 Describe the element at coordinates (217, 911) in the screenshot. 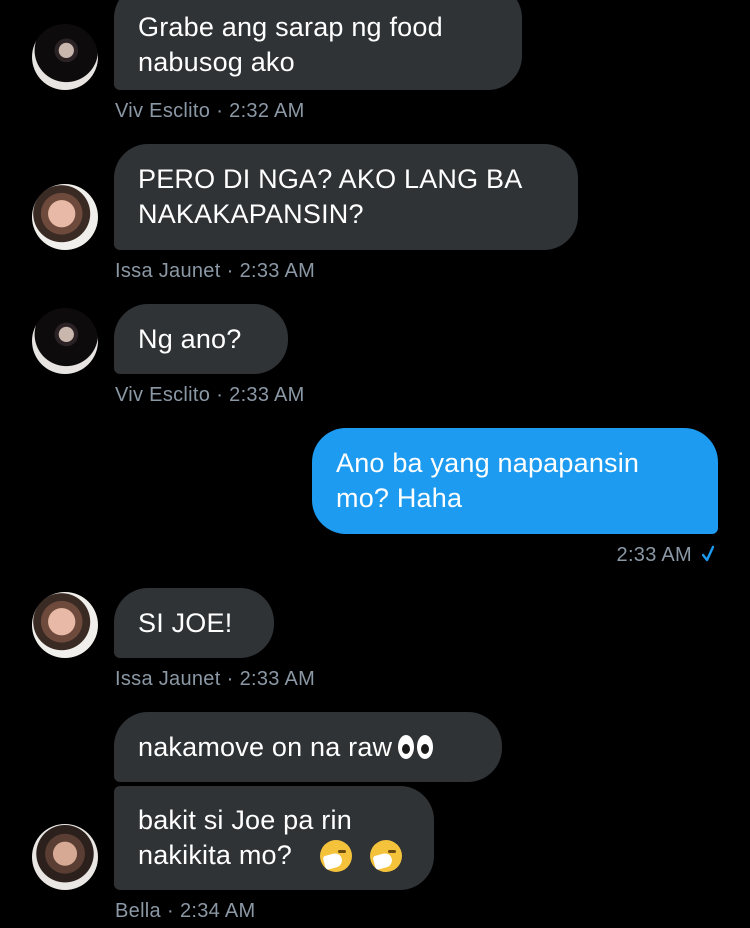

I see `timestamp: 2:34 AM` at that location.